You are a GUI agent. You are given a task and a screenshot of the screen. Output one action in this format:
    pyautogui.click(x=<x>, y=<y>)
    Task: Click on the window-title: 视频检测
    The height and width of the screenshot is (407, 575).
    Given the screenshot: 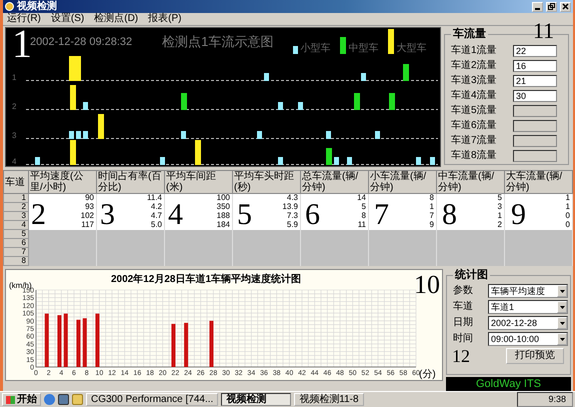 What is the action you would take?
    pyautogui.click(x=37, y=6)
    